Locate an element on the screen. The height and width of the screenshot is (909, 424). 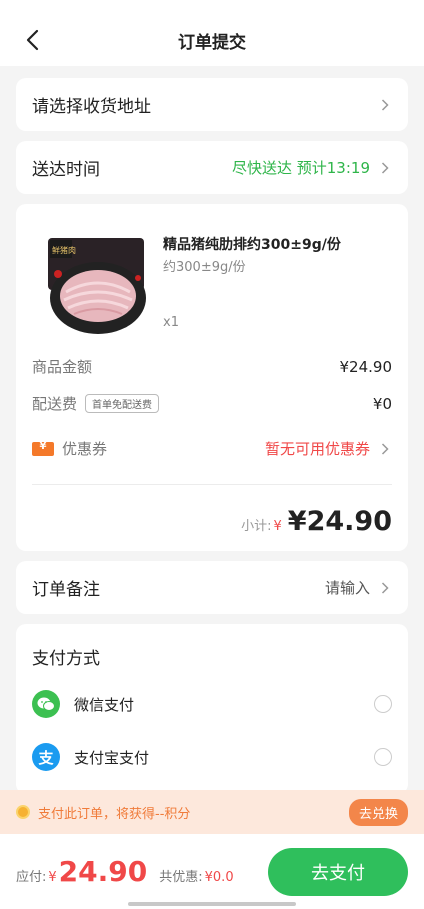
points-text: 支付此订单，将获得--积分 is located at coordinates (114, 814).